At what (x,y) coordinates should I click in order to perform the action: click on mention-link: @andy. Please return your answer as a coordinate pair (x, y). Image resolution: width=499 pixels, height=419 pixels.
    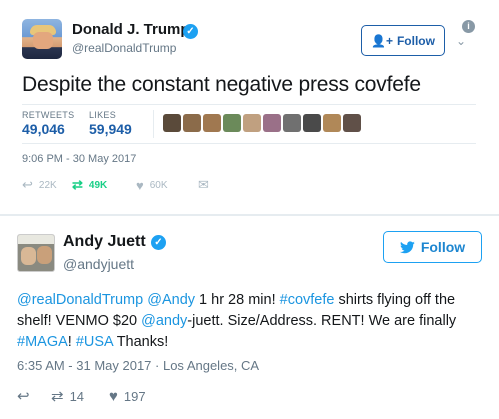
    Looking at the image, I should click on (164, 321).